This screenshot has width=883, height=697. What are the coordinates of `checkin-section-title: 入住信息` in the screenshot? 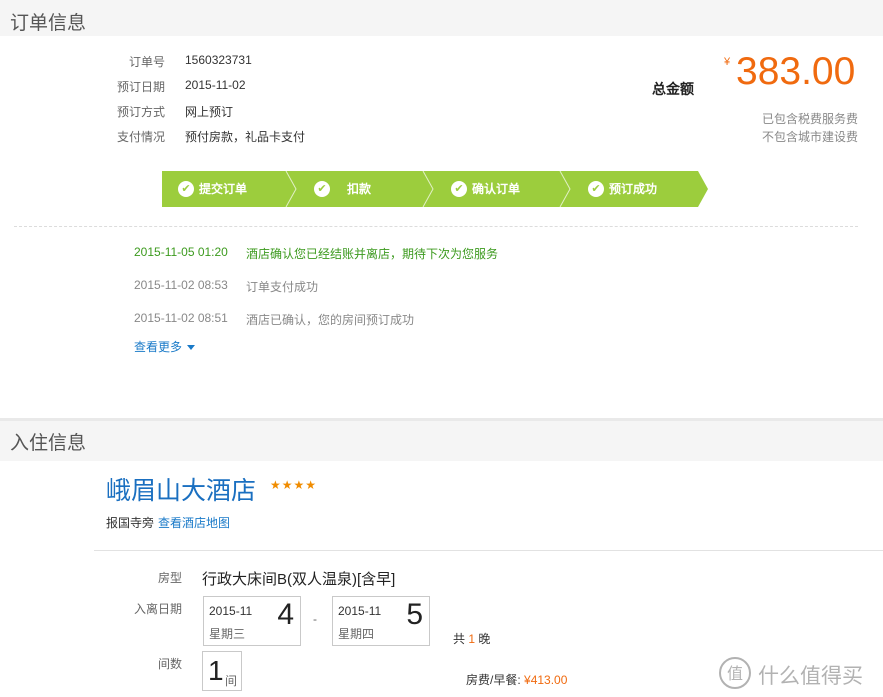 It's located at (48, 443).